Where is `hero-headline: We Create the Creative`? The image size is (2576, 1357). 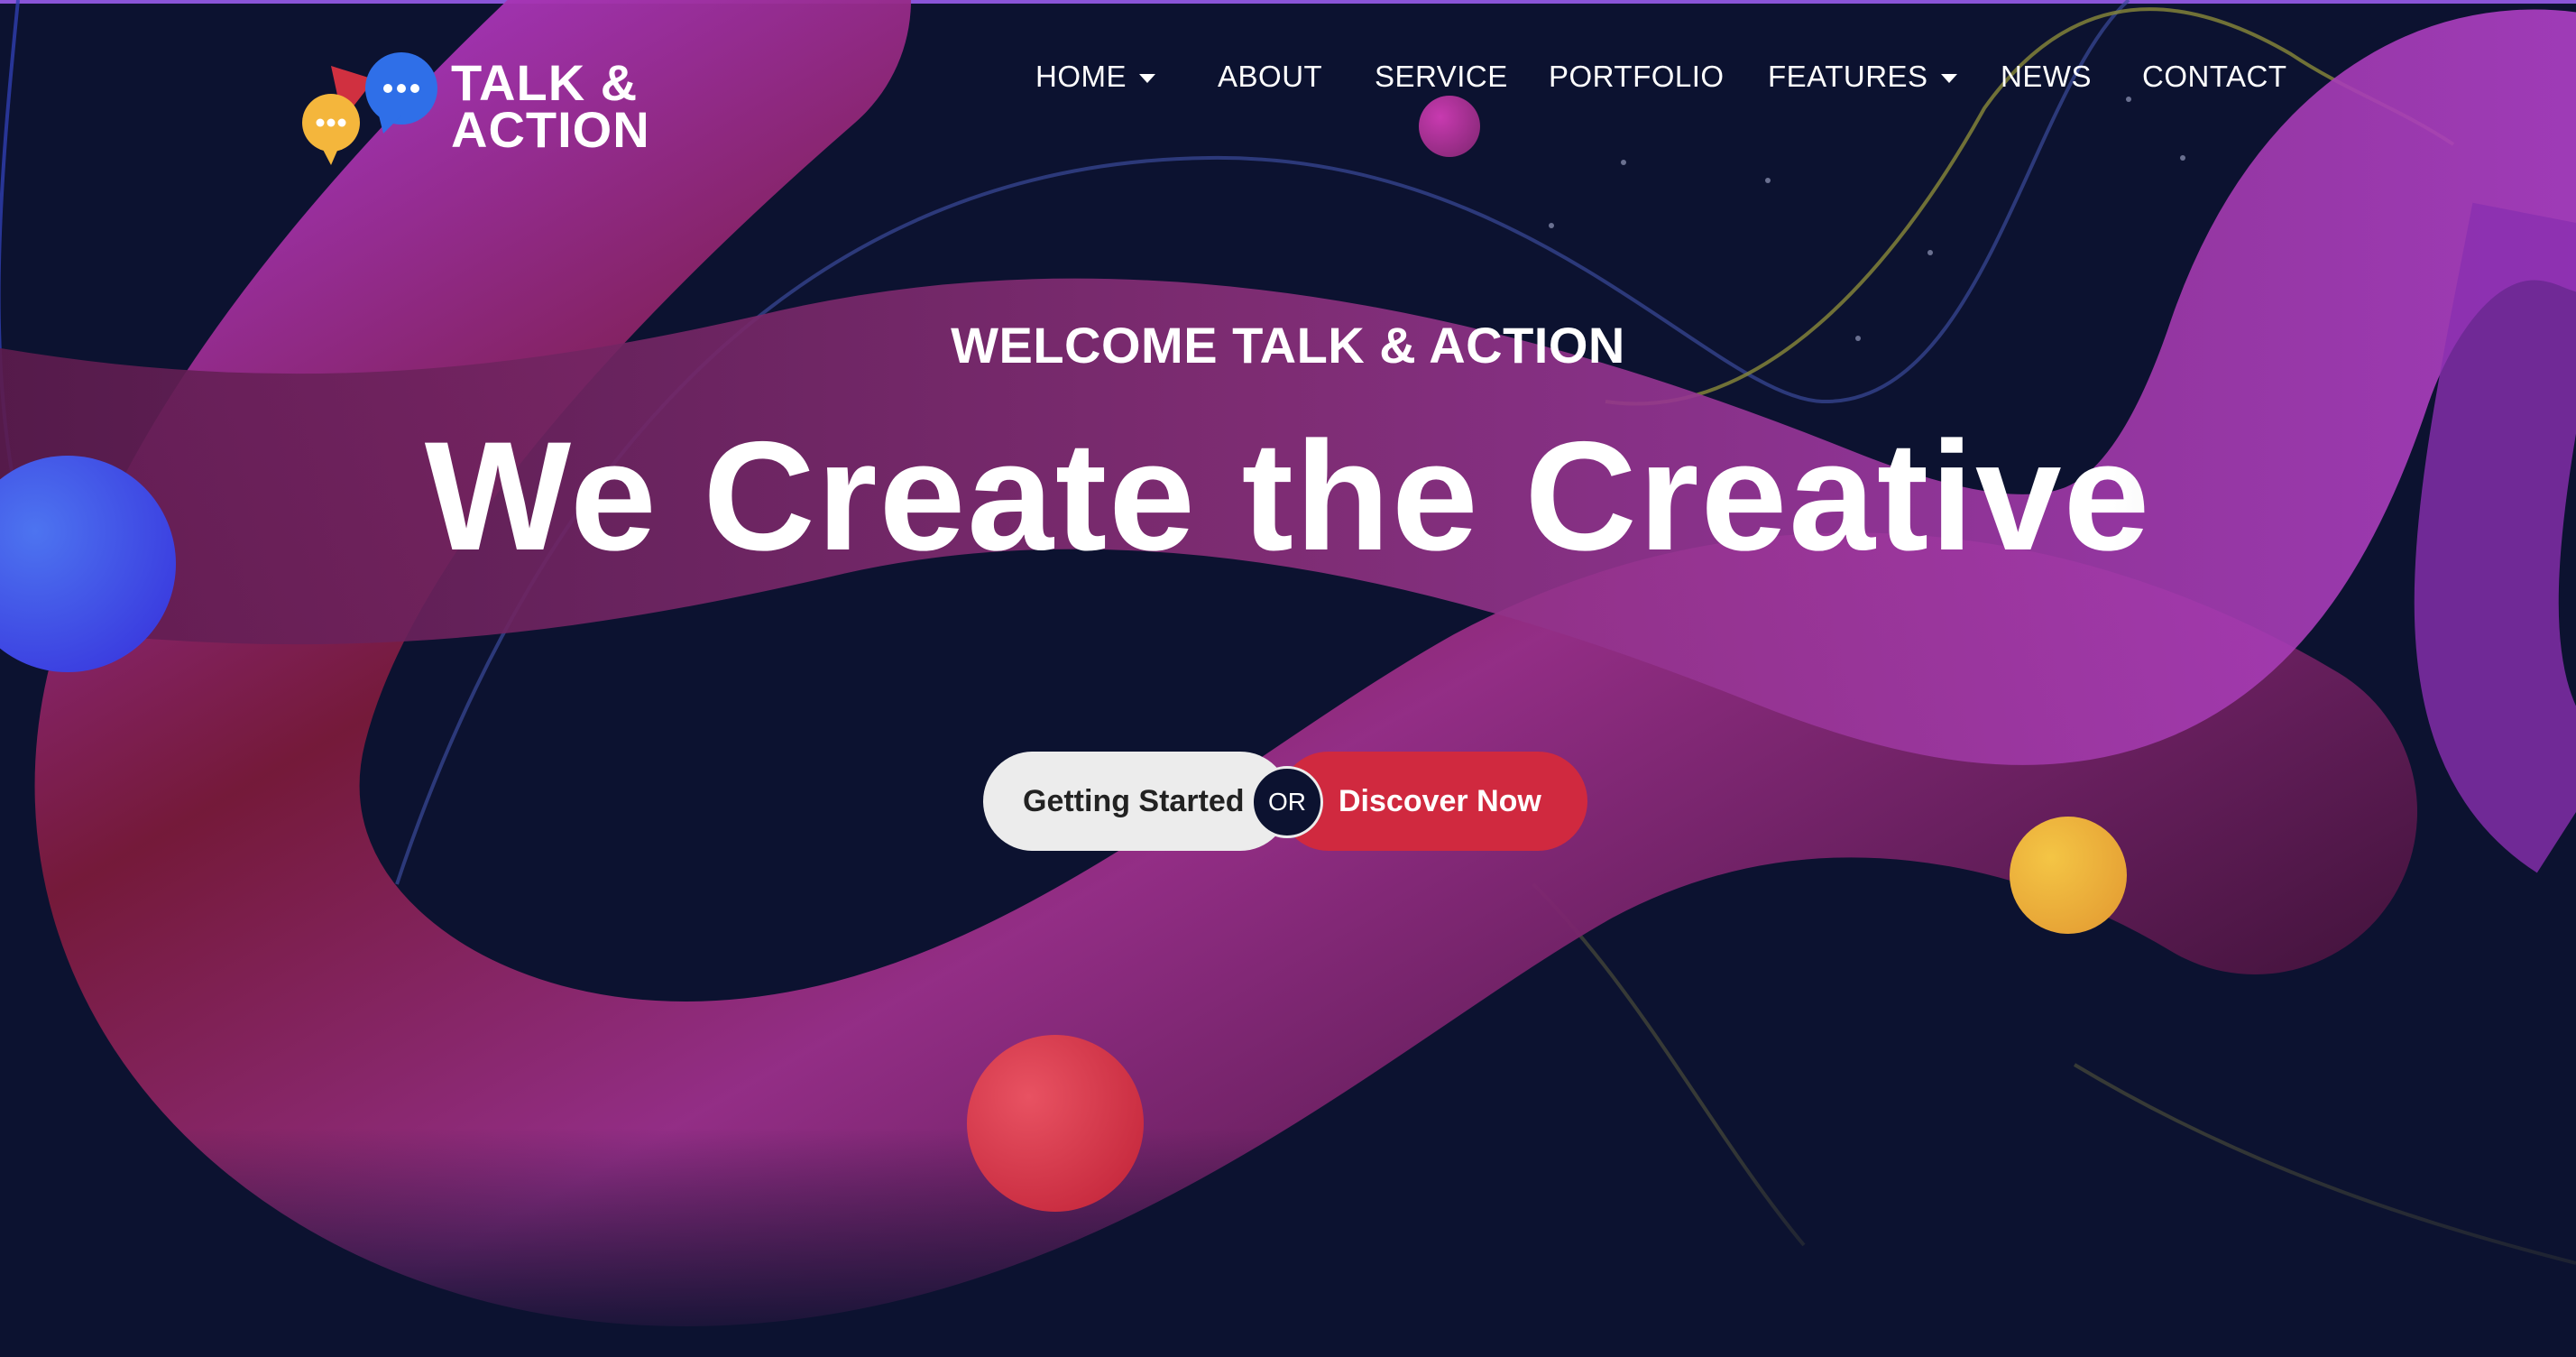
hero-headline: We Create the Creative is located at coordinates (1288, 496).